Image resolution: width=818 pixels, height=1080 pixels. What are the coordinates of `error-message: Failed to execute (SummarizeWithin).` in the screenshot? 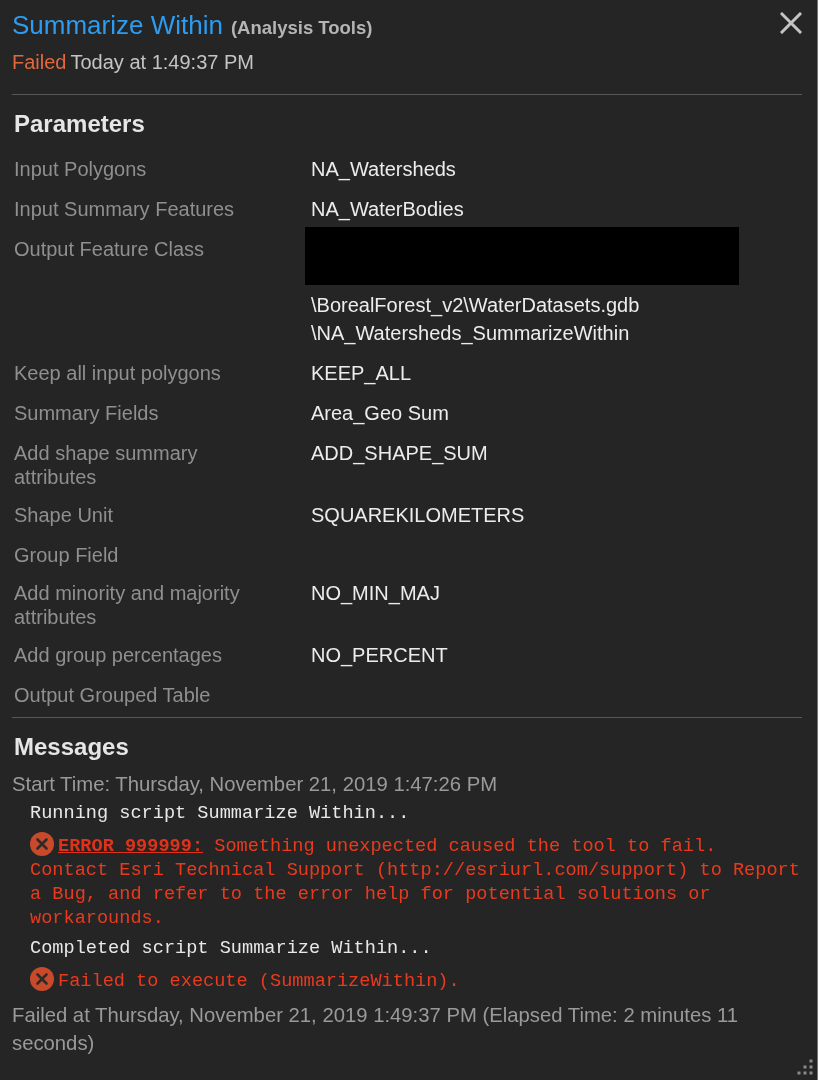 It's located at (416, 980).